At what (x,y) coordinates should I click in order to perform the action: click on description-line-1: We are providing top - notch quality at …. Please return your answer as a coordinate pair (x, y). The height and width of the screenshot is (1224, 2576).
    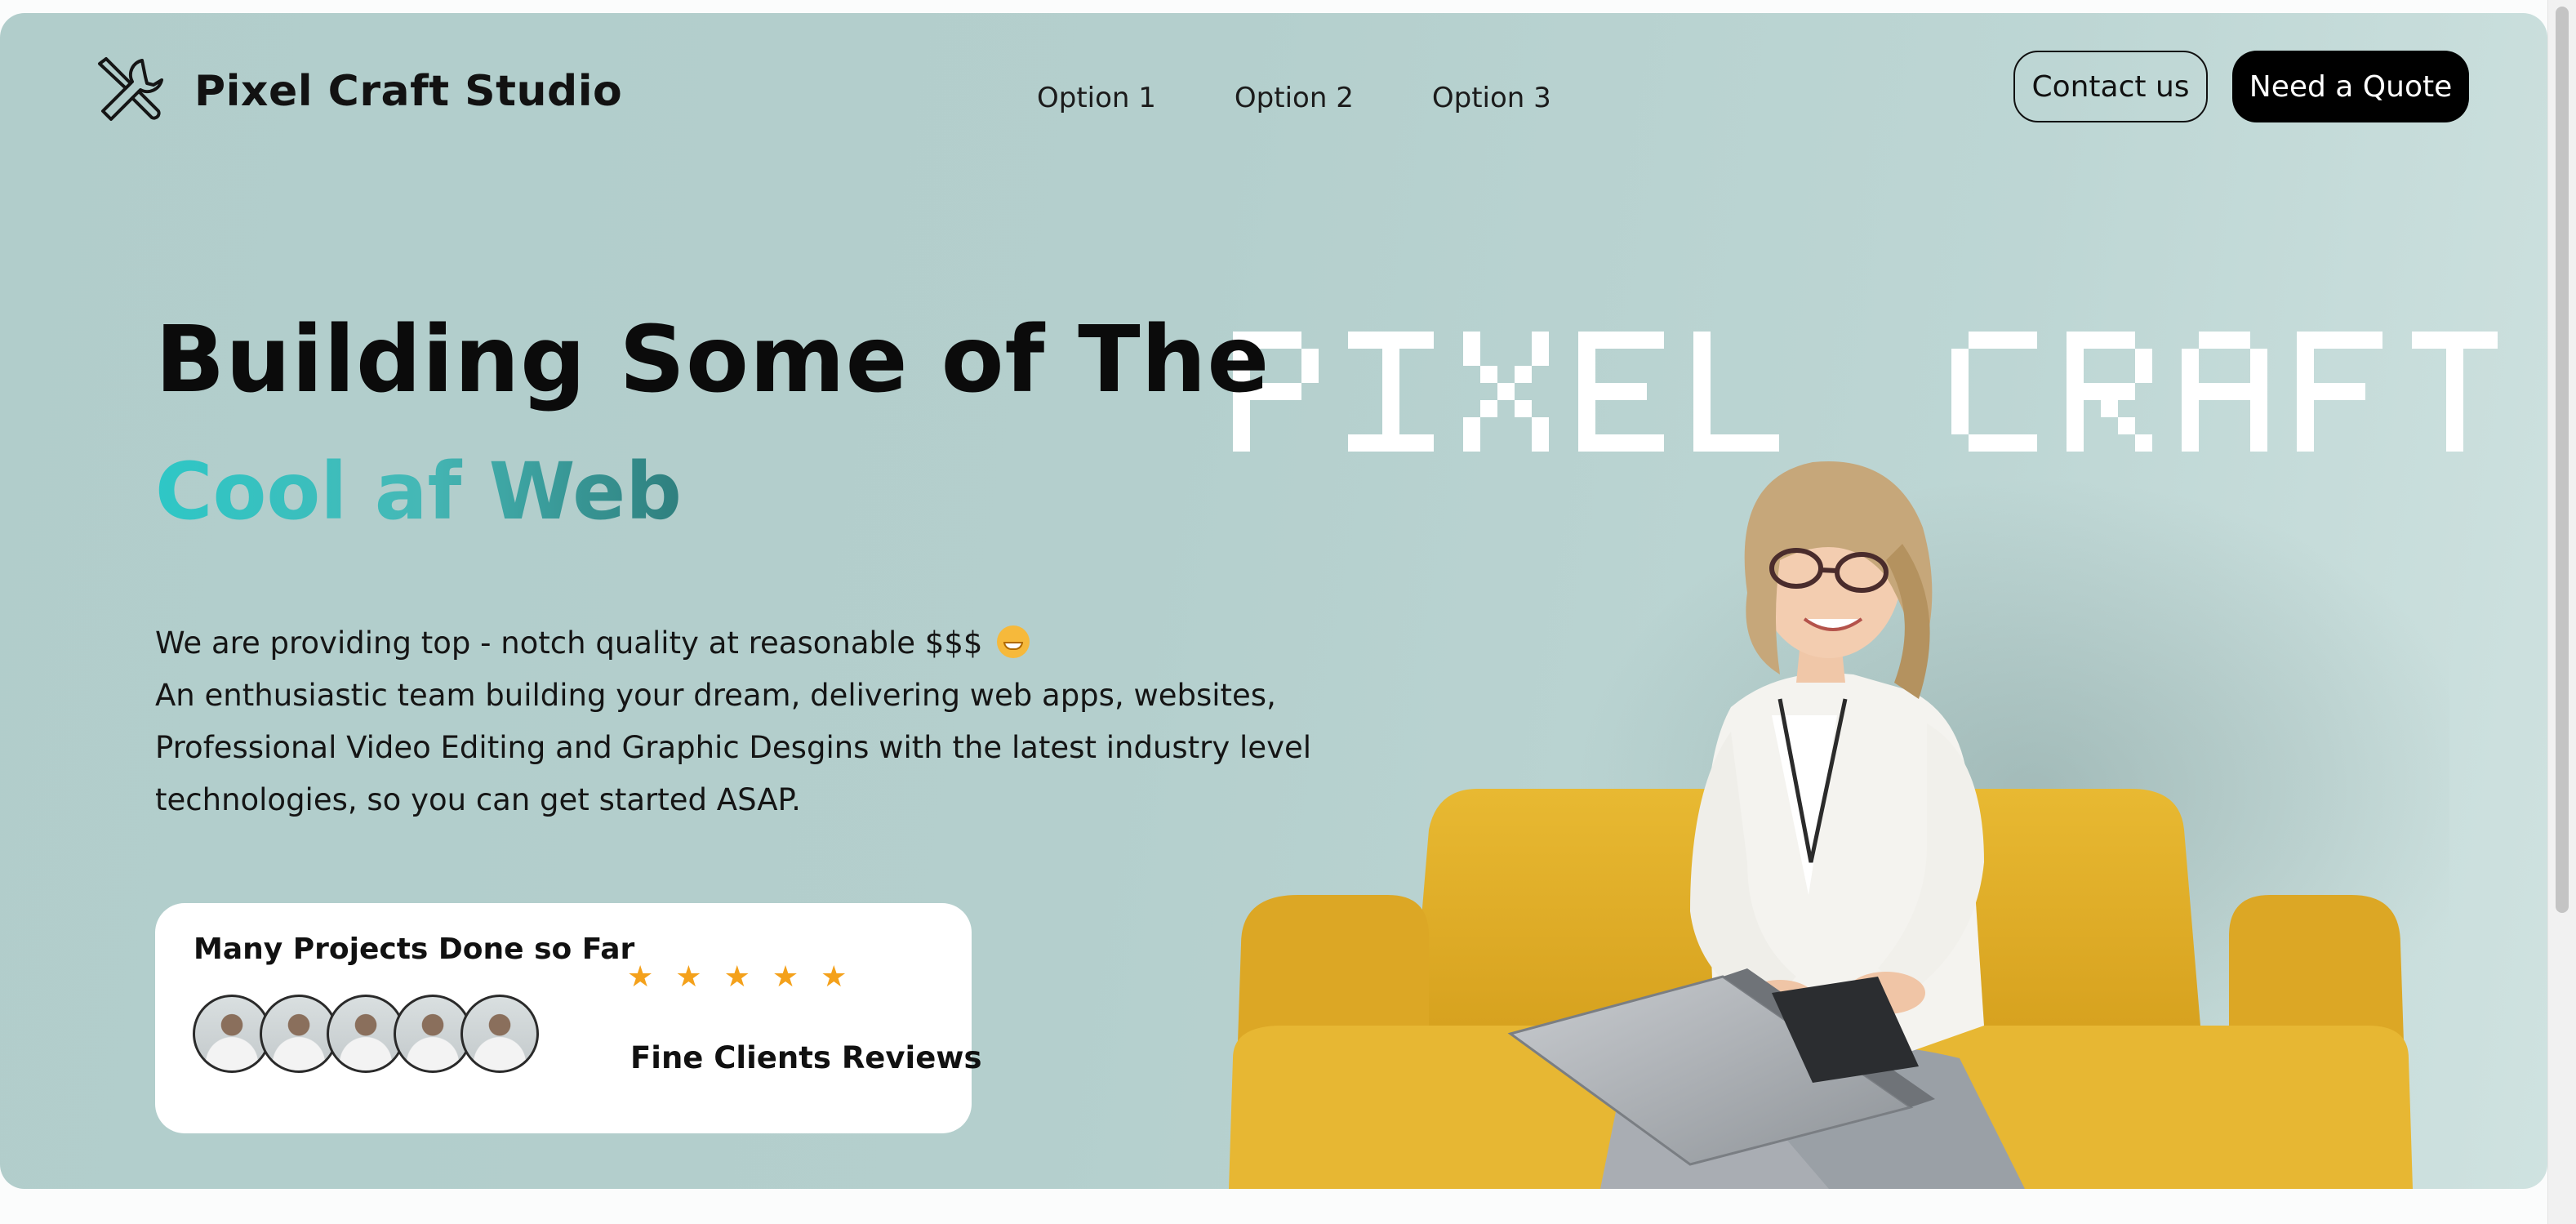
    Looking at the image, I should click on (569, 643).